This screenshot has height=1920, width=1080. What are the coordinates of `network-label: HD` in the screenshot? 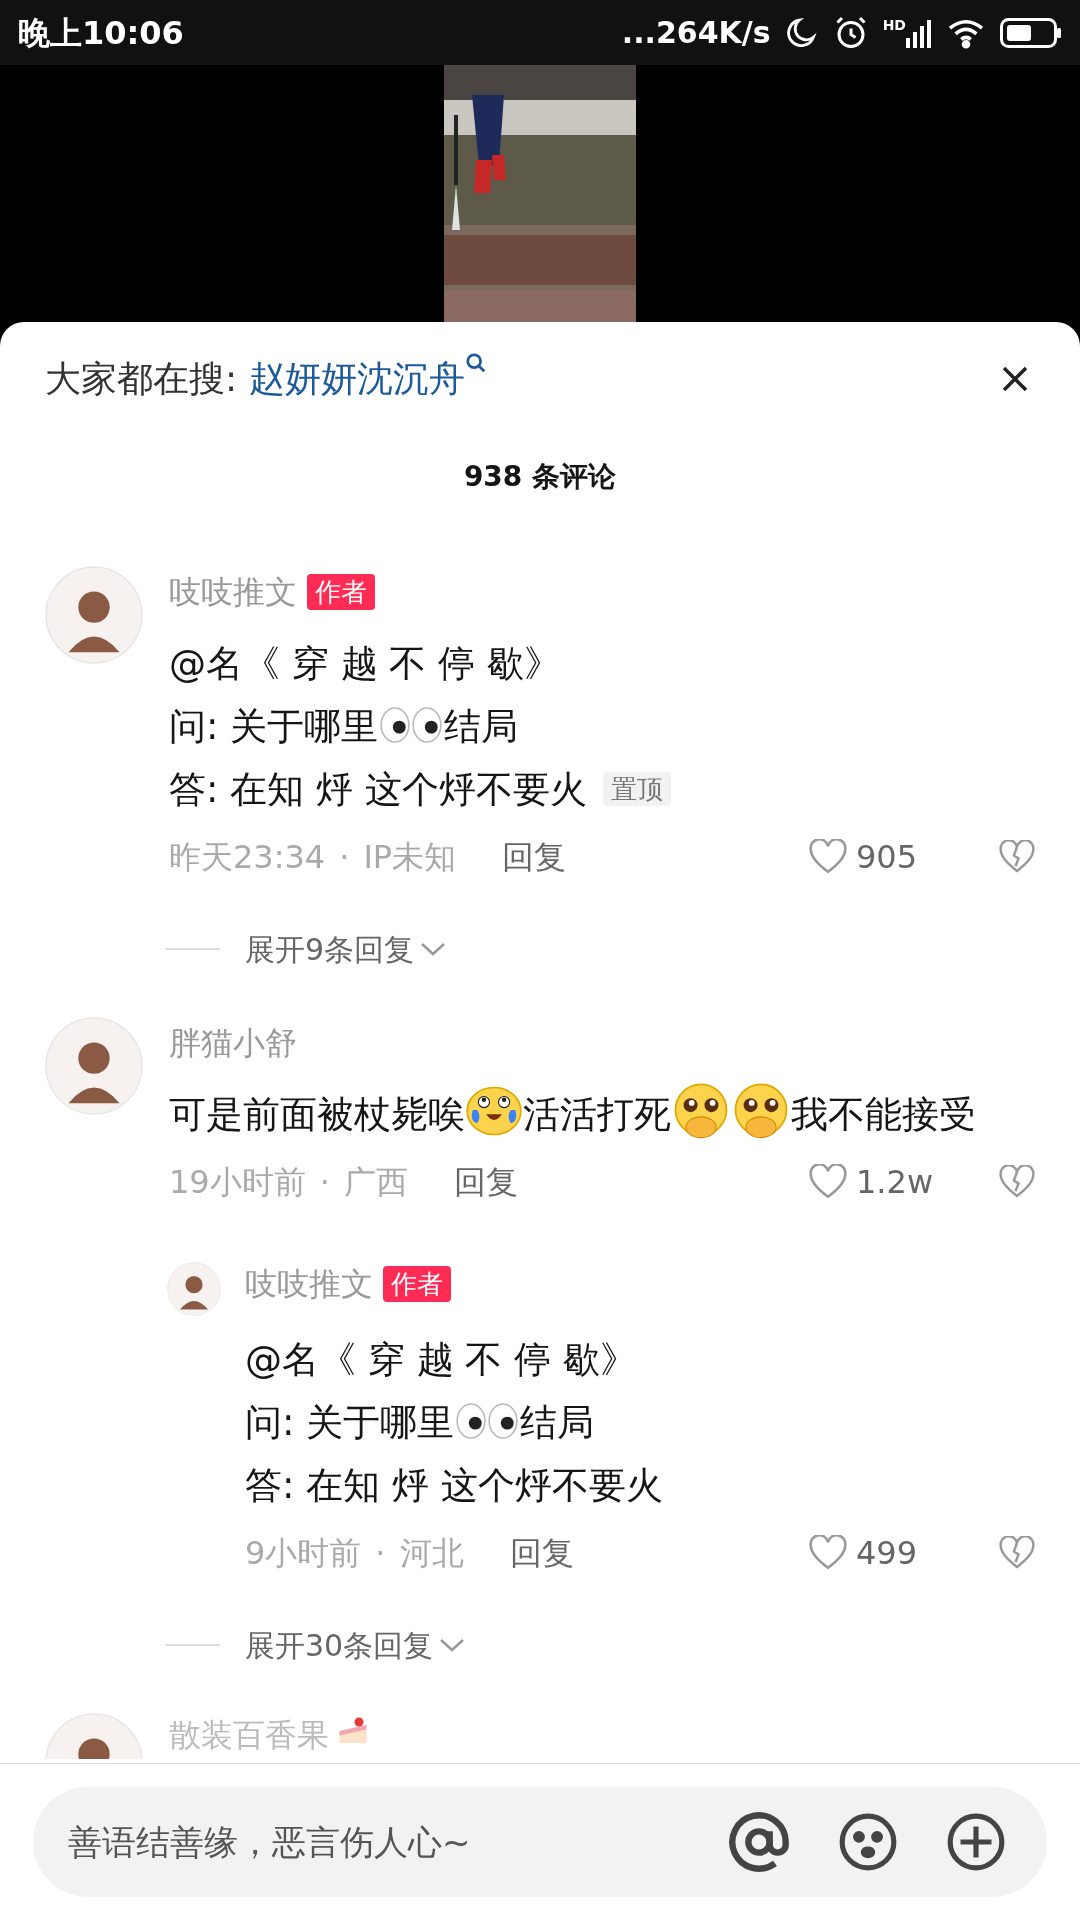 It's located at (894, 24).